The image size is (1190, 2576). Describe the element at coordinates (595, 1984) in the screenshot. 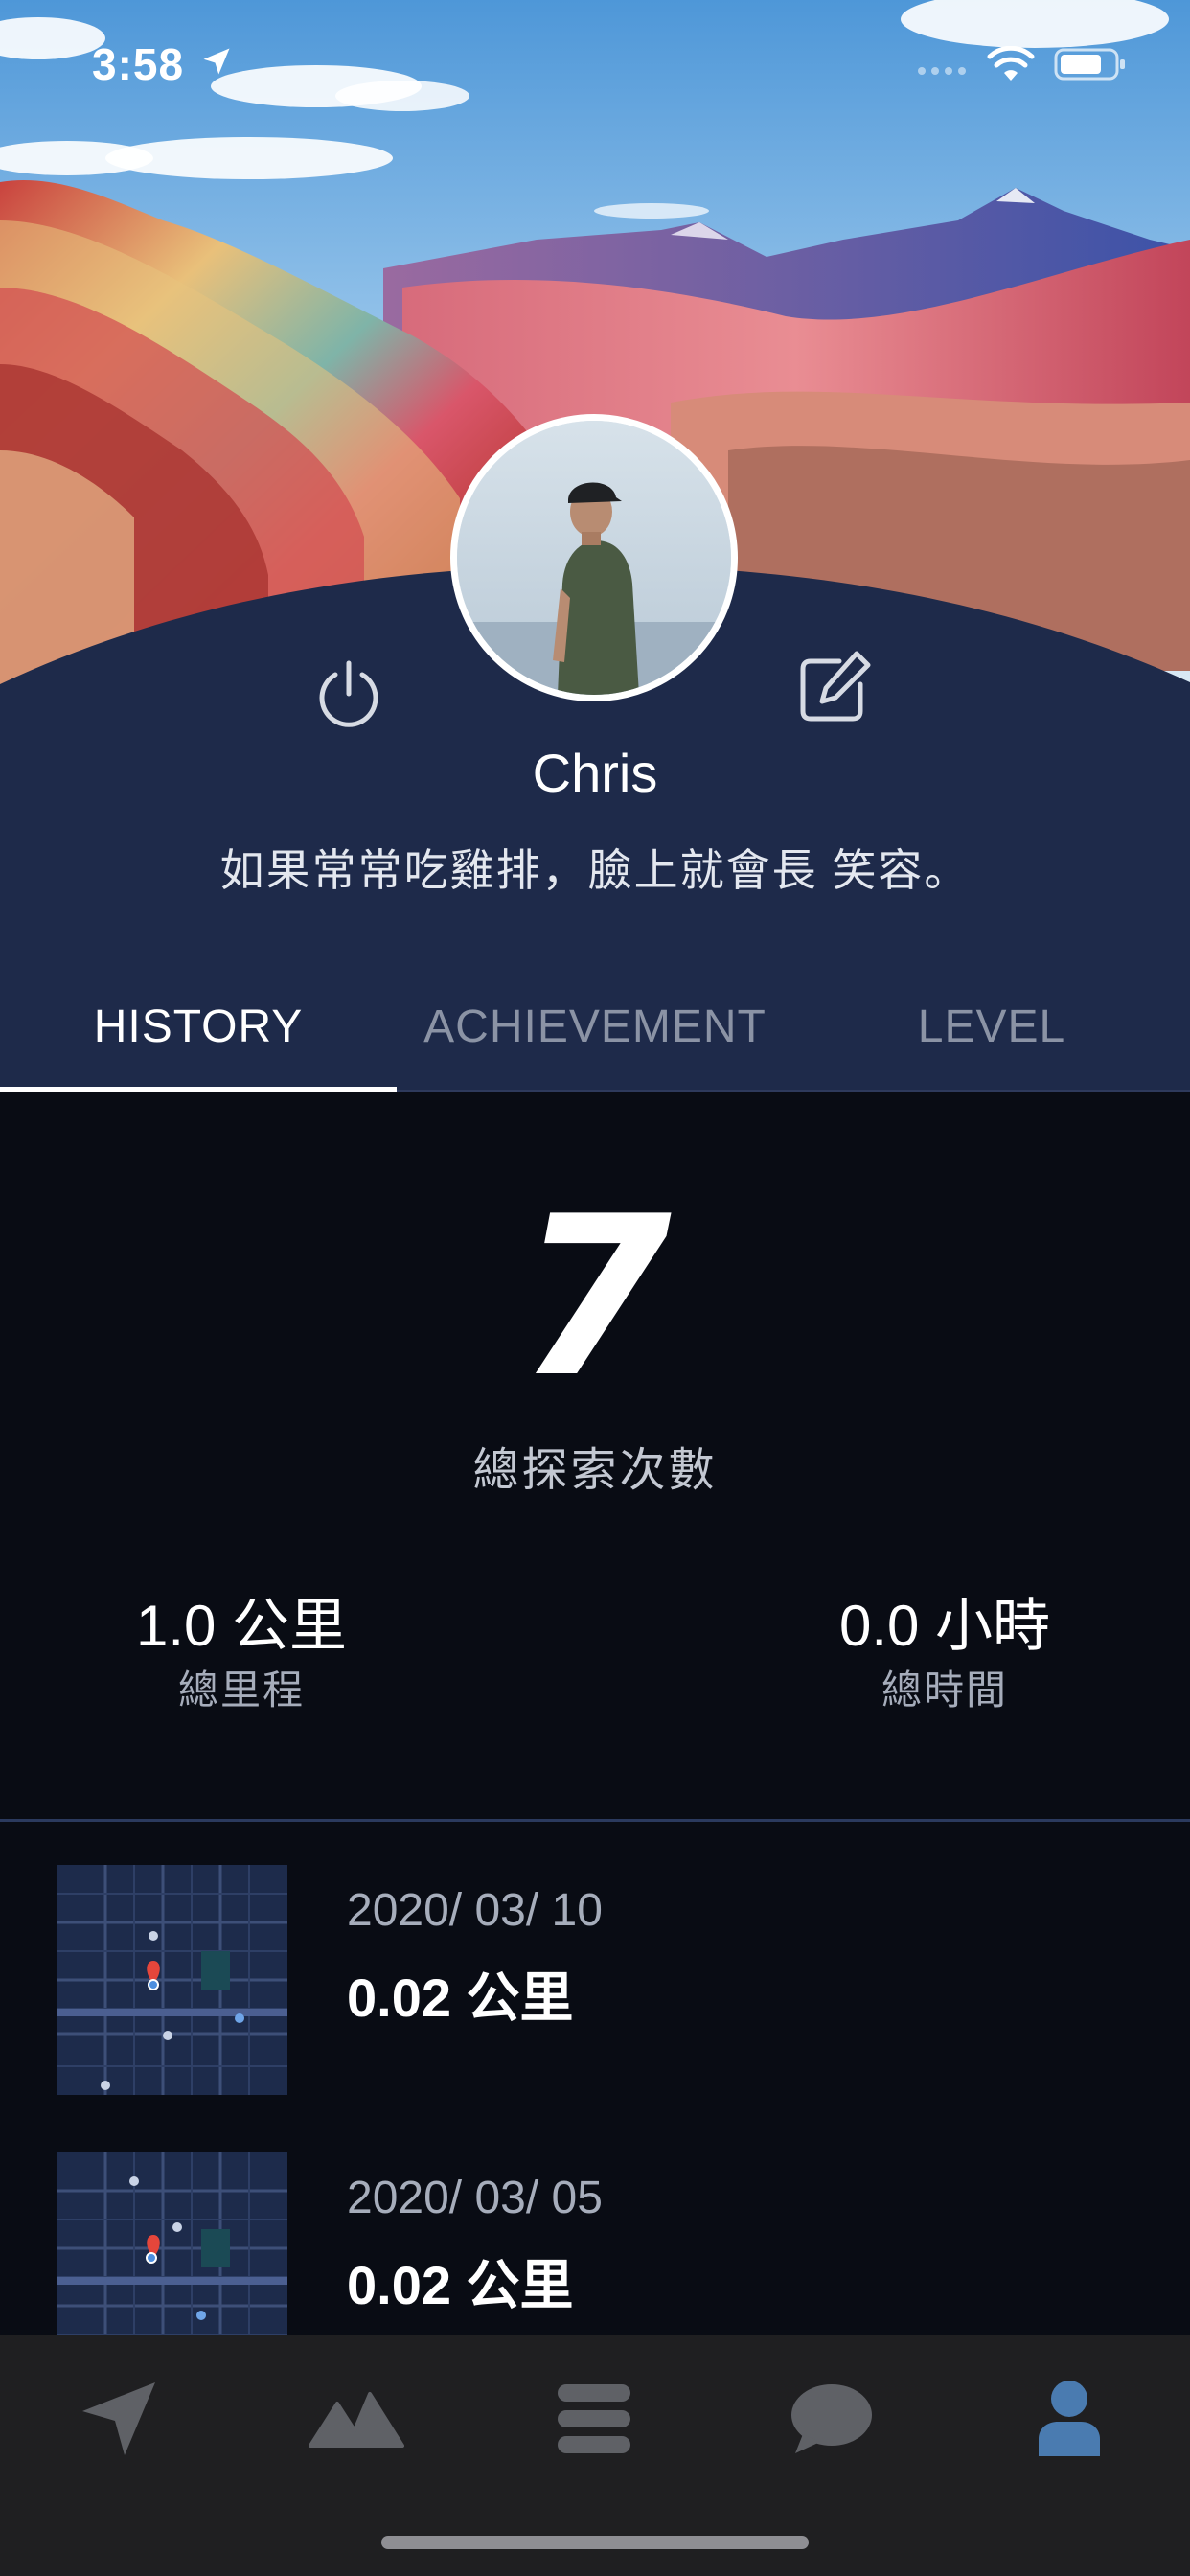

I see `history-item: 2020/ 03/ 10 0.02 公里` at that location.